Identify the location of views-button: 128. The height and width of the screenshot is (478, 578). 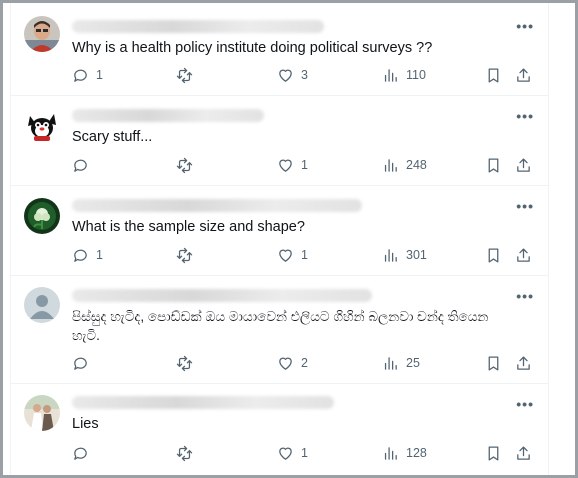
(404, 453).